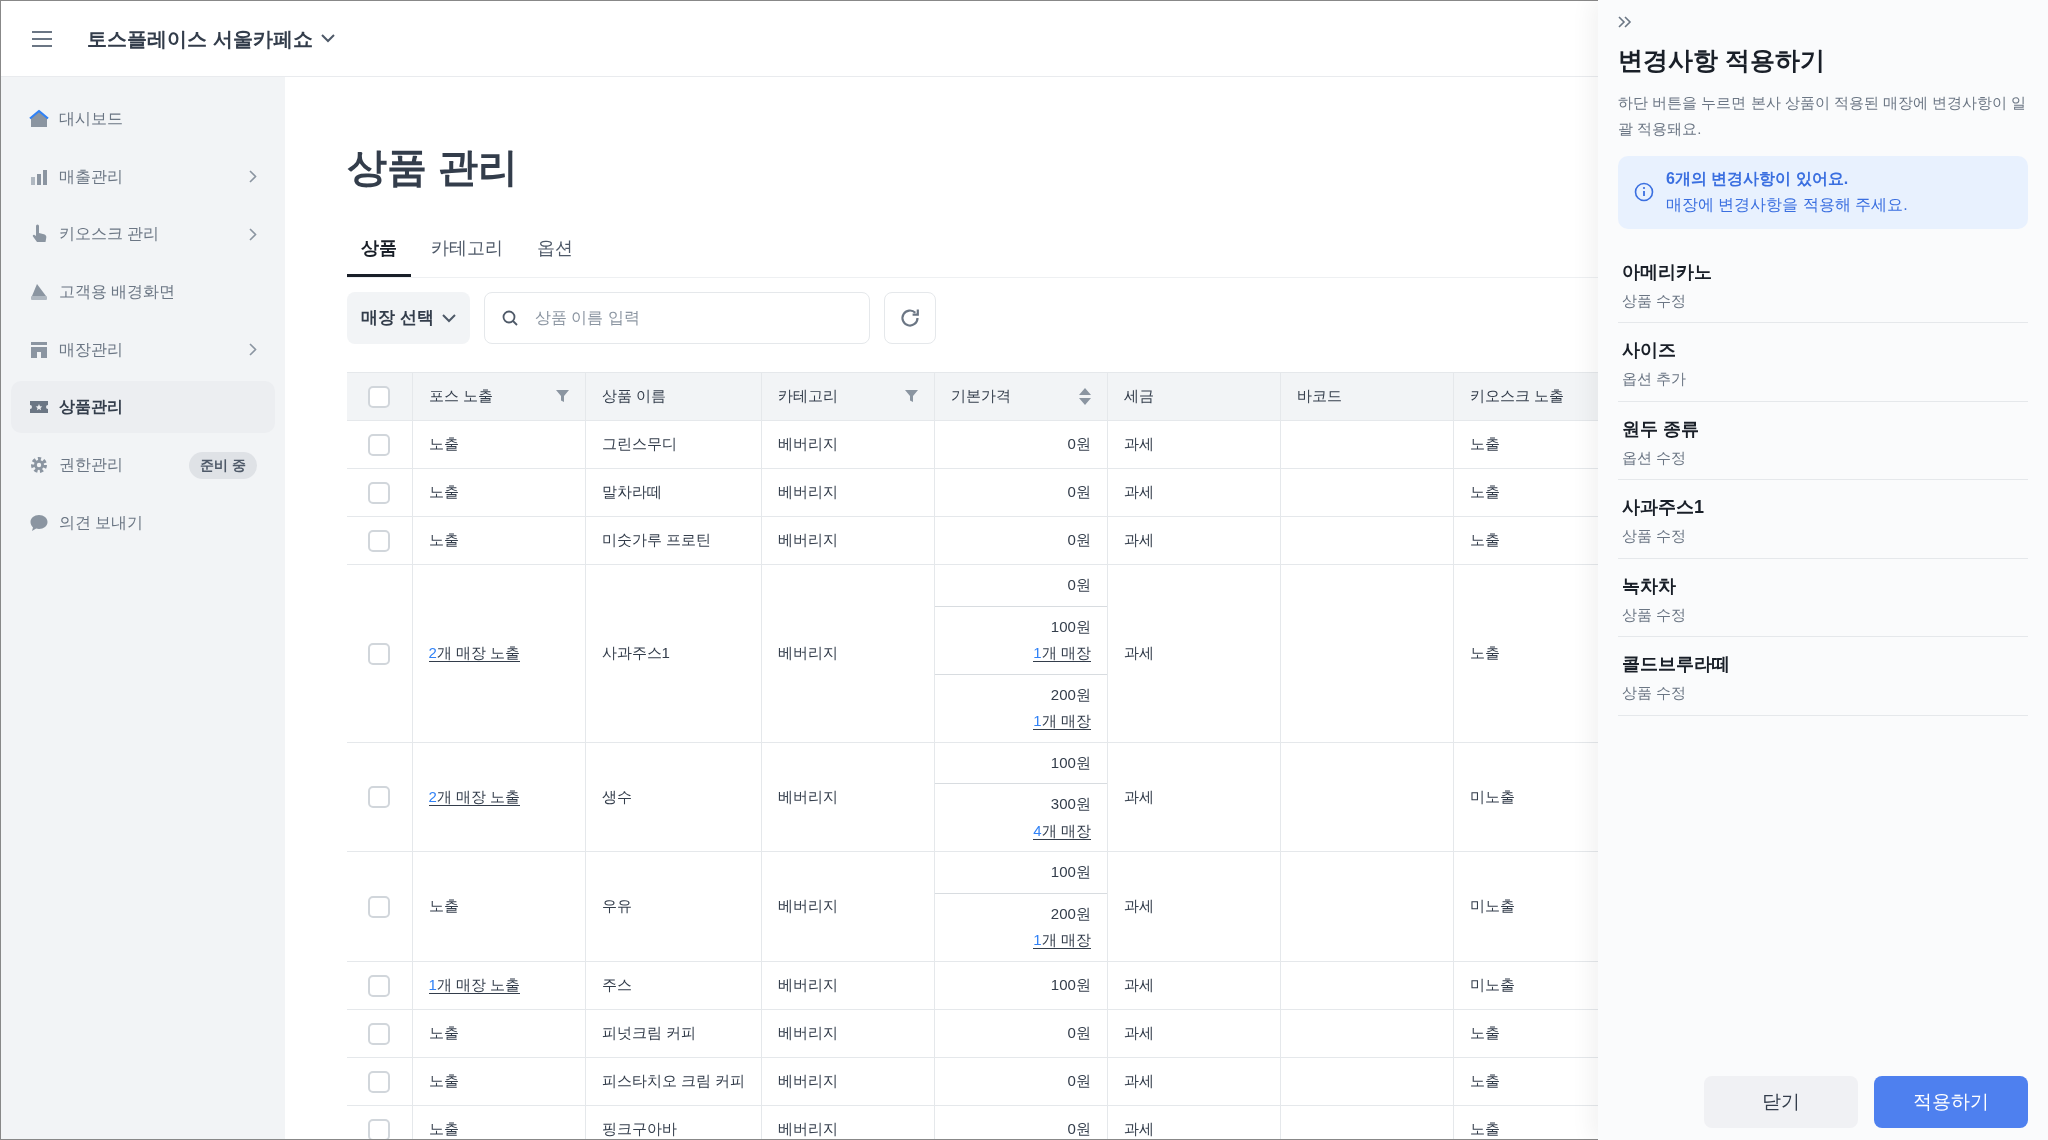 Image resolution: width=2048 pixels, height=1140 pixels. What do you see at coordinates (143, 349) in the screenshot?
I see `sidebar-item: 매장관리` at bounding box center [143, 349].